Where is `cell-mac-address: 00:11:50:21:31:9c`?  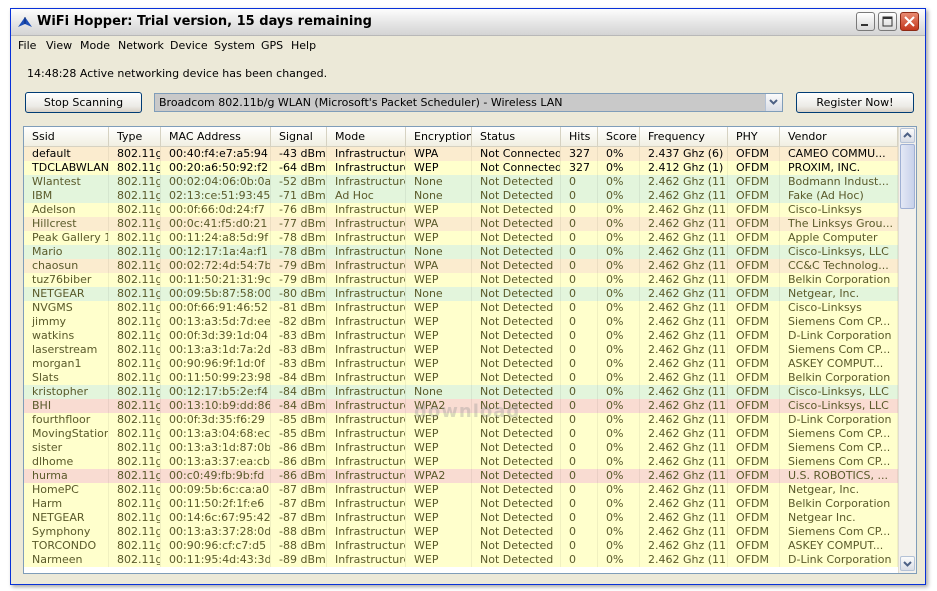
cell-mac-address: 00:11:50:21:31:9c is located at coordinates (216, 280).